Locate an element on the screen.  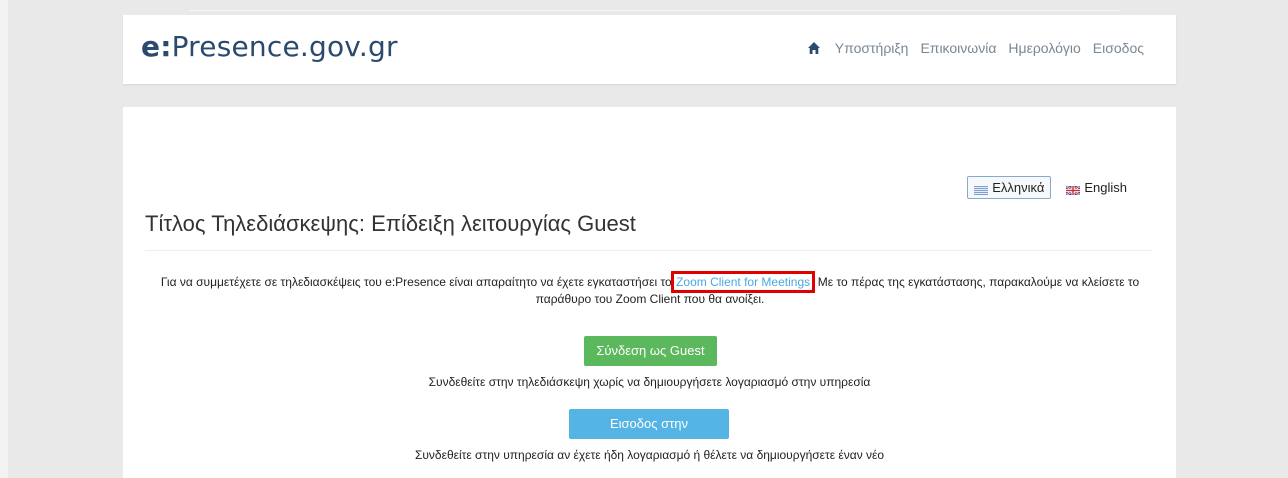
site-logo: e:Presence.gov.gr is located at coordinates (269, 46).